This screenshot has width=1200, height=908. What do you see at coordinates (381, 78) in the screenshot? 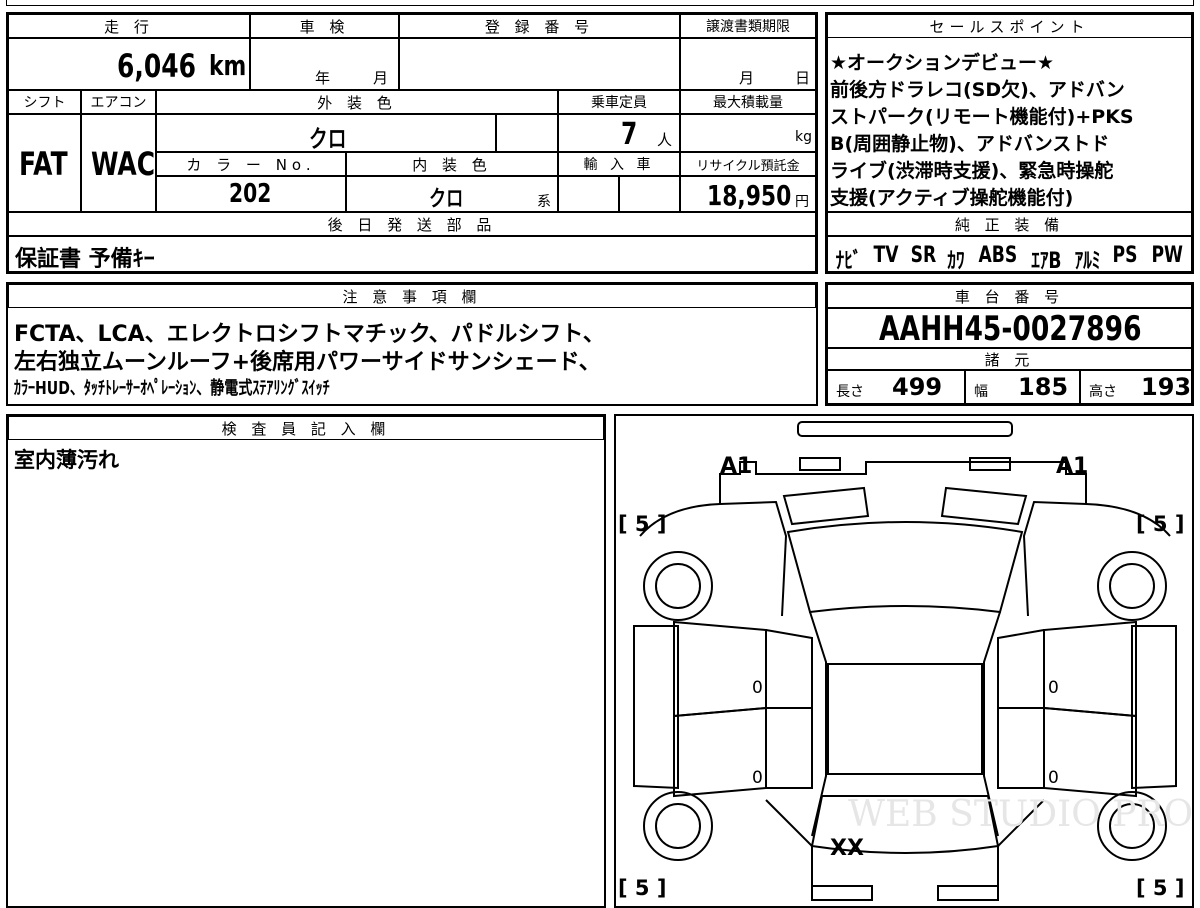
I see `shaken-month-label: 月` at bounding box center [381, 78].